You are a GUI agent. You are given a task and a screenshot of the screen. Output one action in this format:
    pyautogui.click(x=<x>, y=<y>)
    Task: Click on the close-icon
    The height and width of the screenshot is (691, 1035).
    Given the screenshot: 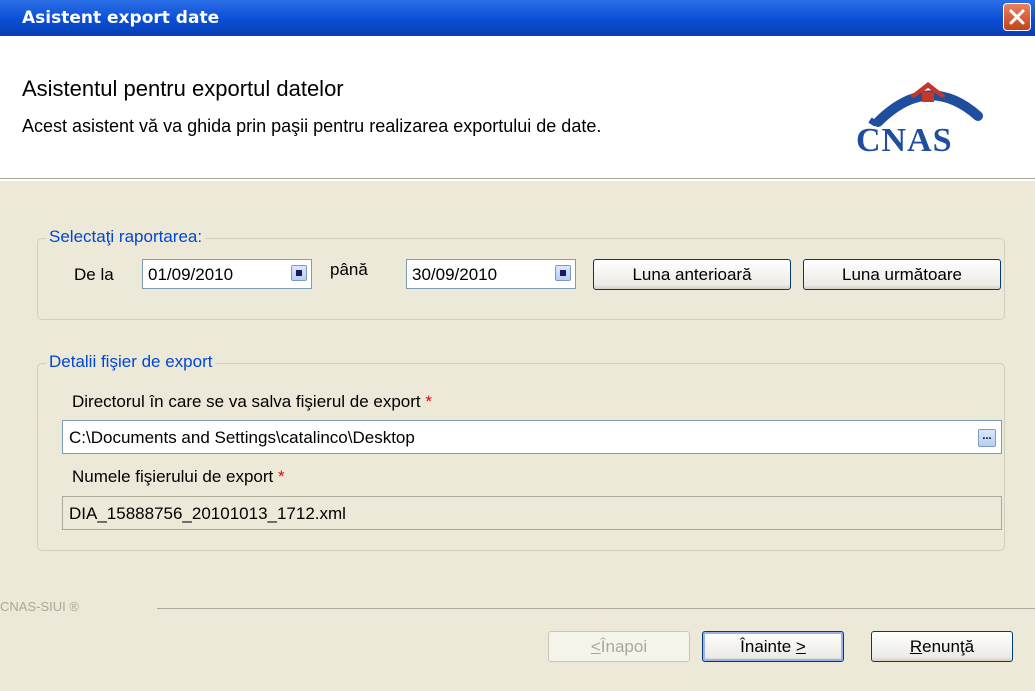 What is the action you would take?
    pyautogui.click(x=1017, y=17)
    